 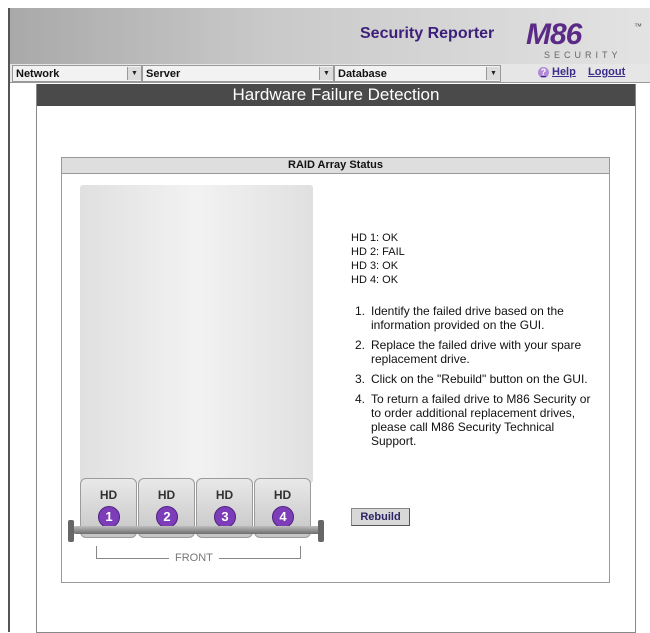 What do you see at coordinates (194, 558) in the screenshot?
I see `front-label: FRONT` at bounding box center [194, 558].